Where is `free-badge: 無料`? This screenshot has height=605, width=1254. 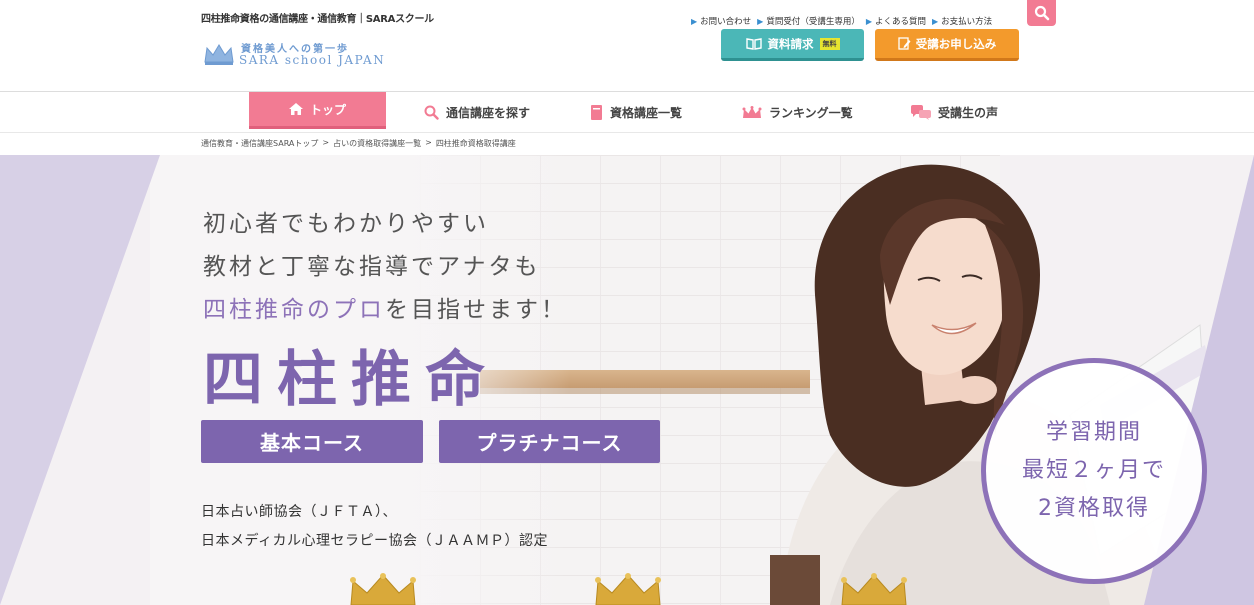 free-badge: 無料 is located at coordinates (829, 43).